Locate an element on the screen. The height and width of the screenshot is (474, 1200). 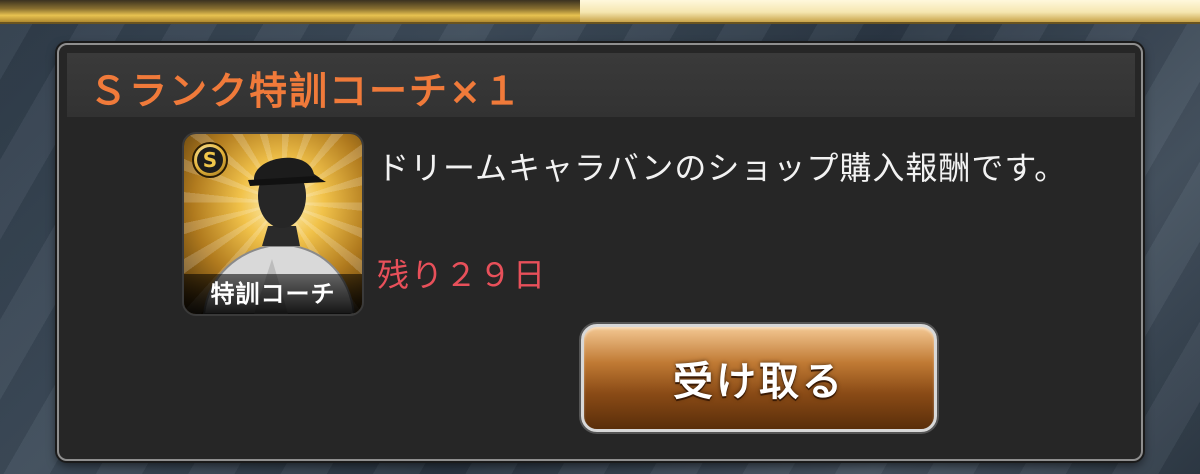
remaining-days: 残り２９日 is located at coordinates (462, 275).